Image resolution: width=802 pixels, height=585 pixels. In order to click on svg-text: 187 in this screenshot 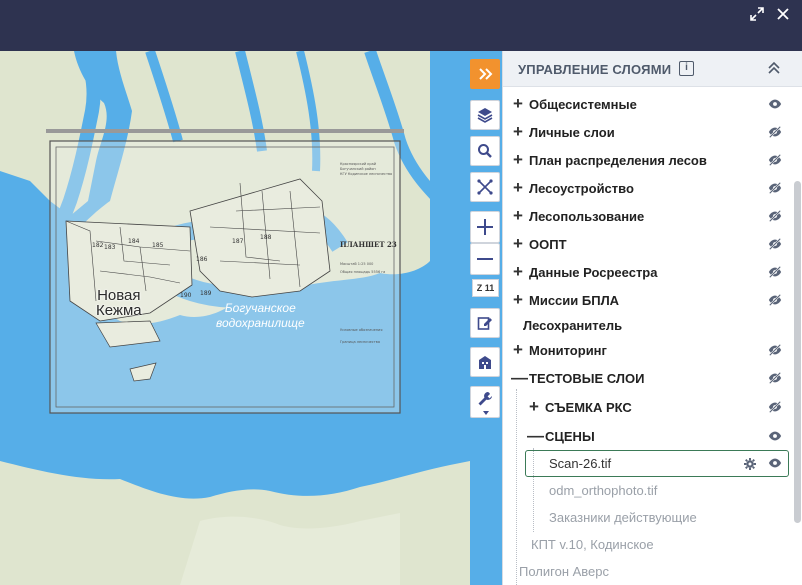, I will do `click(238, 241)`.